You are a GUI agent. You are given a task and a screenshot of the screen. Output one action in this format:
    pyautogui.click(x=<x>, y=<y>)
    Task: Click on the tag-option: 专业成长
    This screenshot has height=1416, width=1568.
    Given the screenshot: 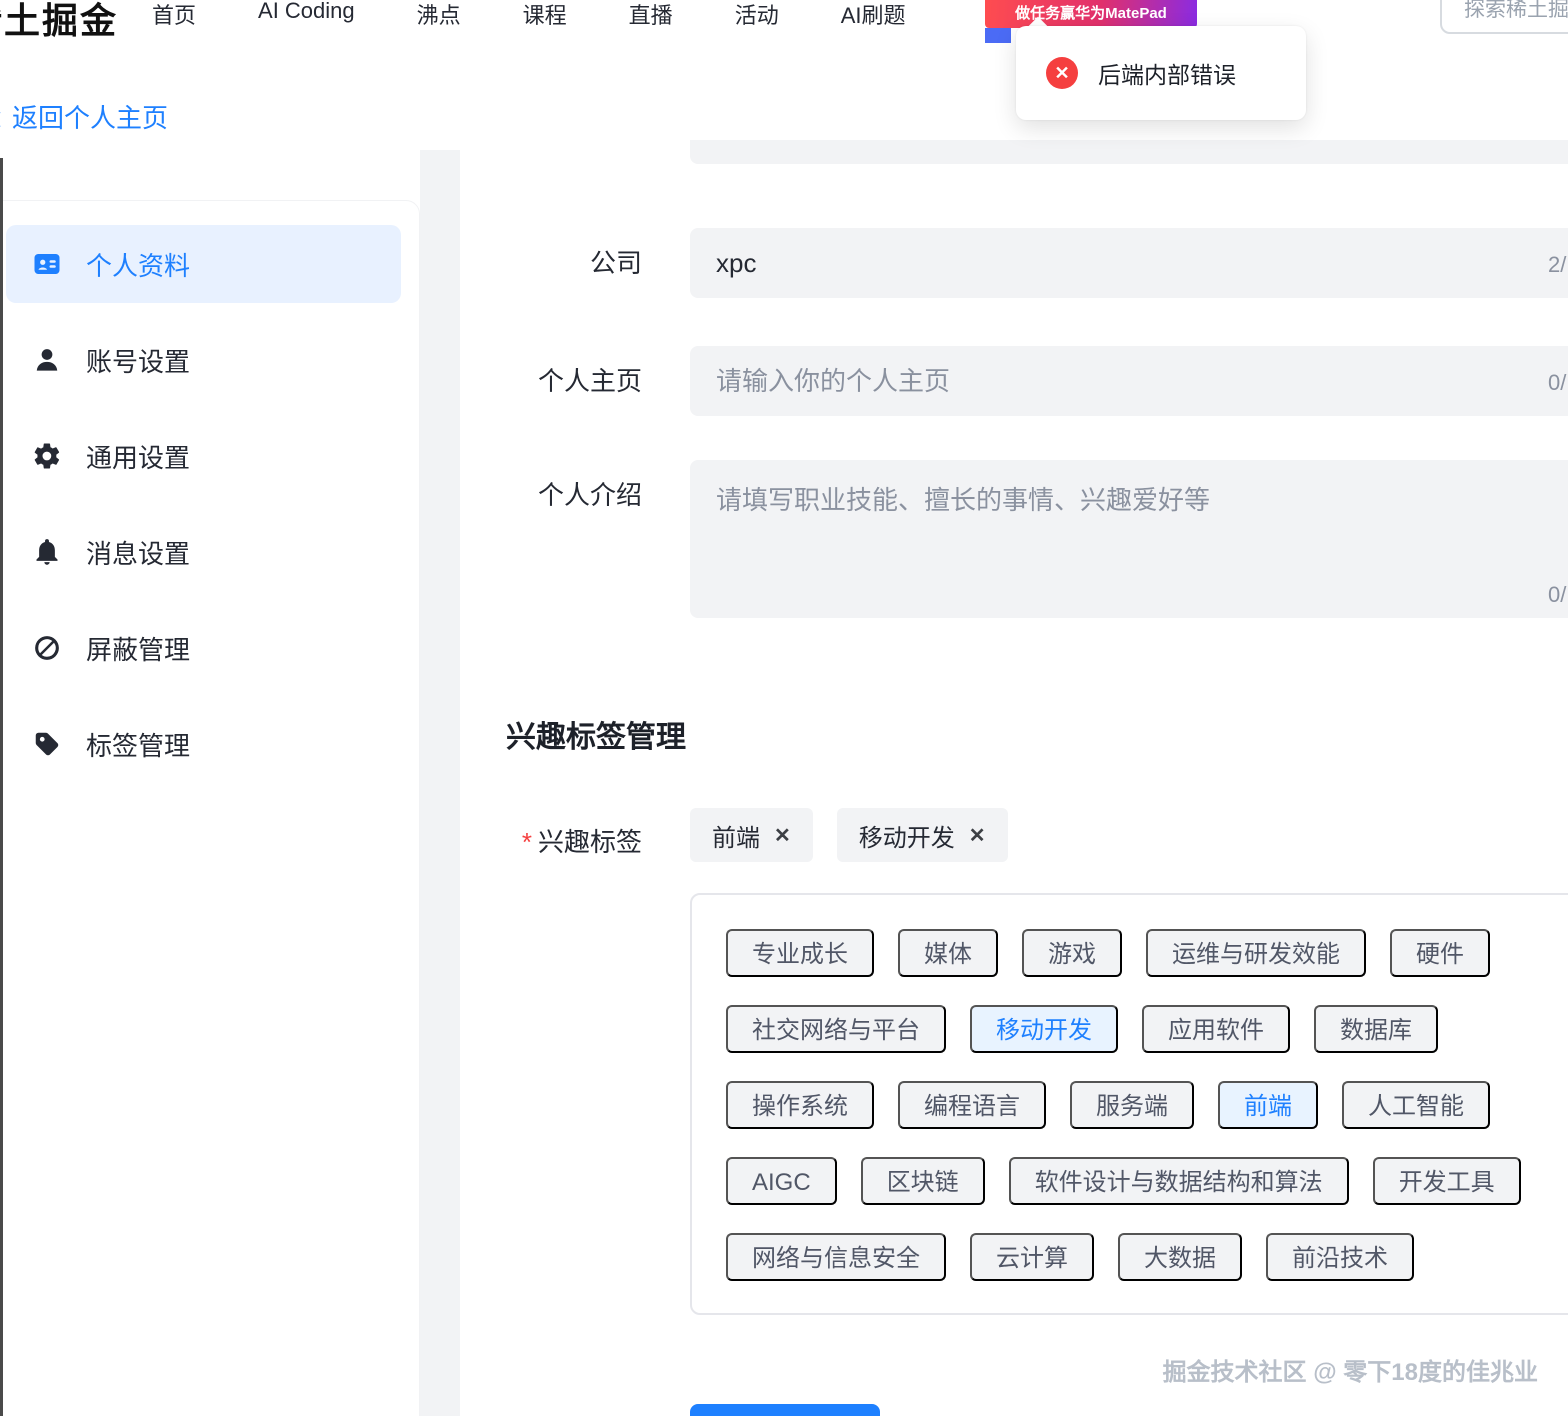 What is the action you would take?
    pyautogui.click(x=800, y=953)
    